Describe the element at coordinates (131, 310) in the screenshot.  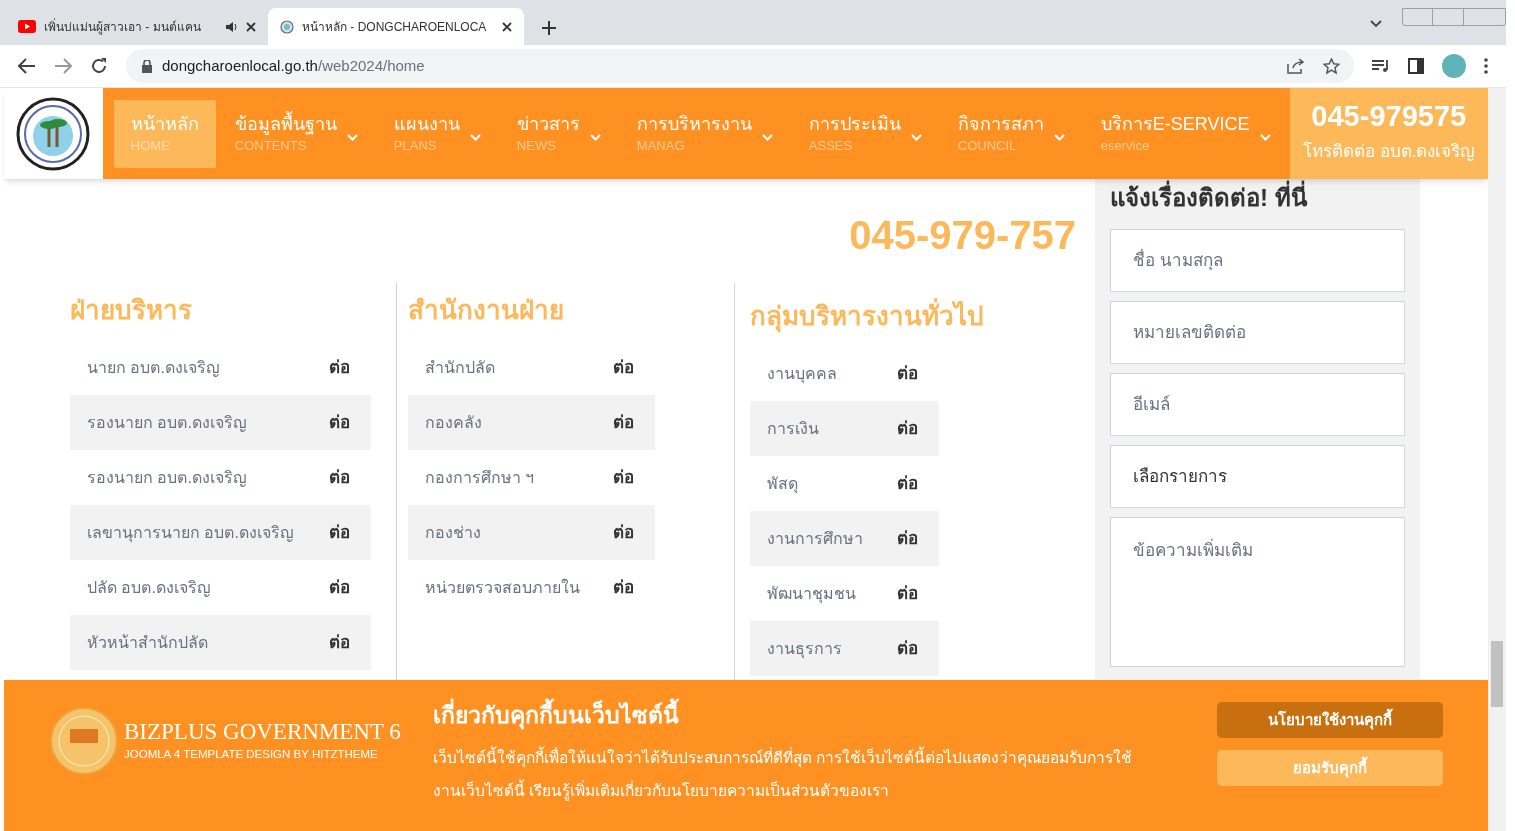
I see `column-title: ฝ่ายบริหาร` at that location.